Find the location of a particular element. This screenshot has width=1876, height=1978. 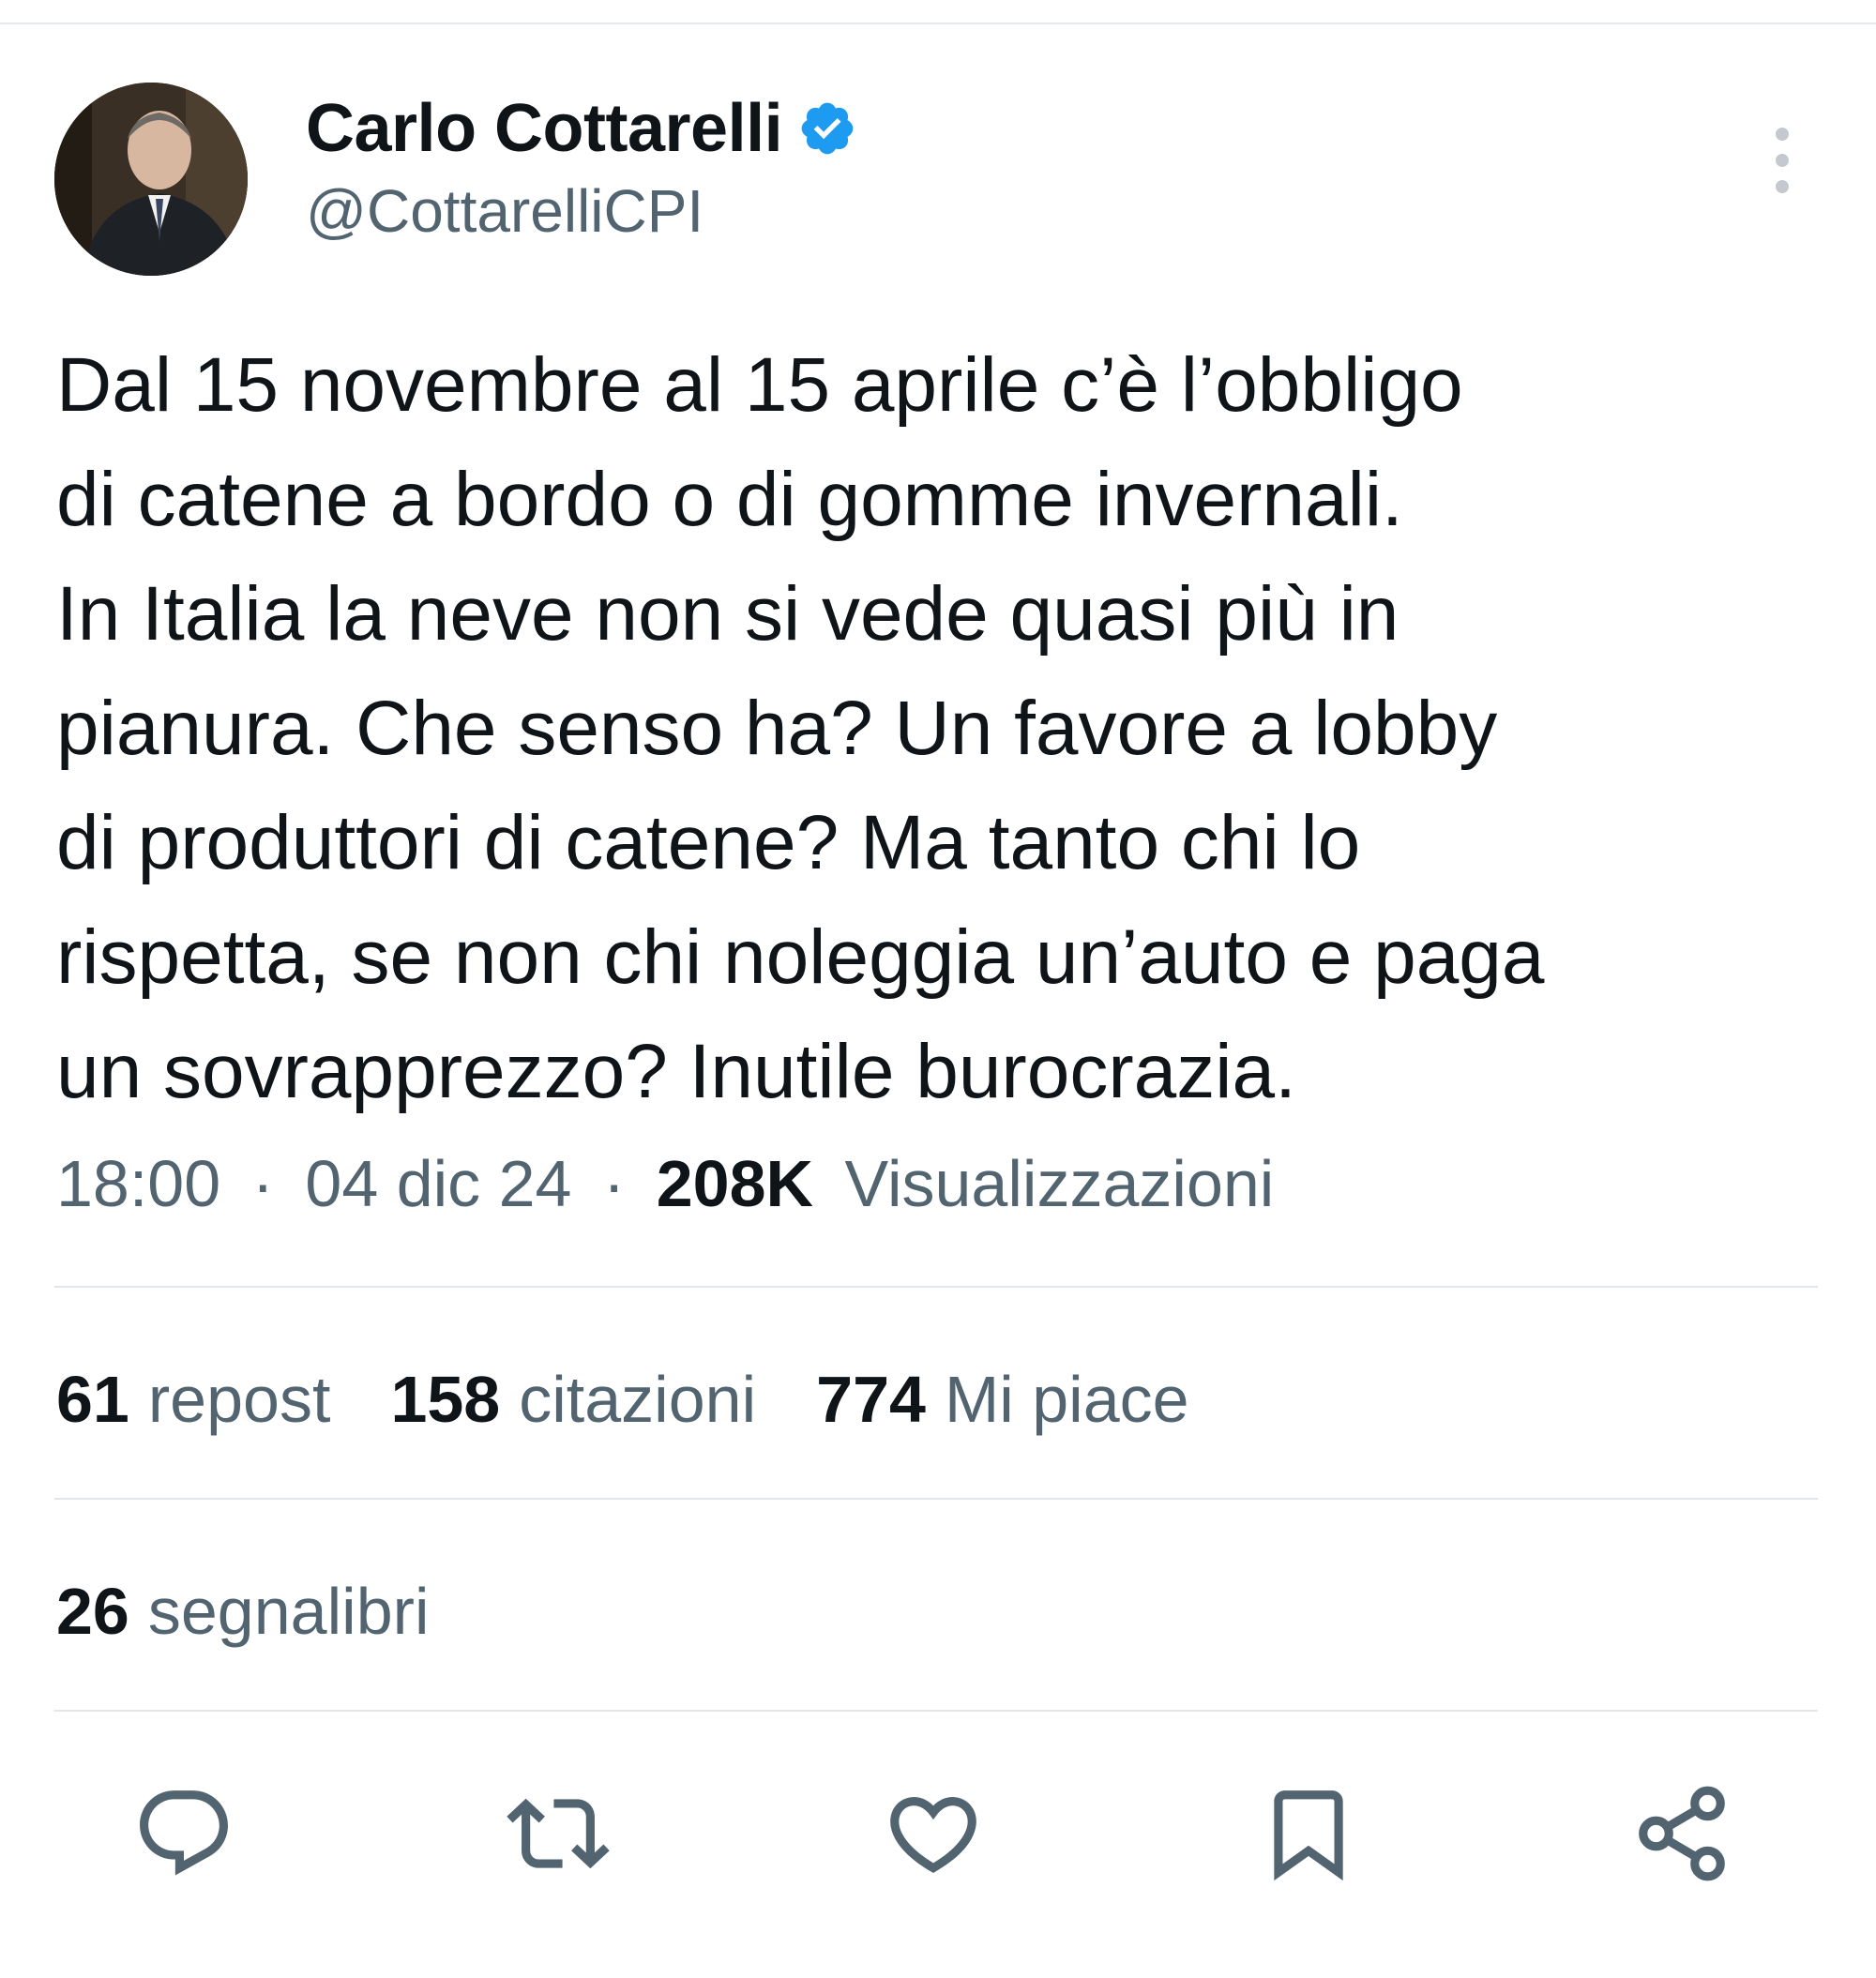

author-block: Carlo Cottarelli @CottarelliCPI is located at coordinates (581, 166).